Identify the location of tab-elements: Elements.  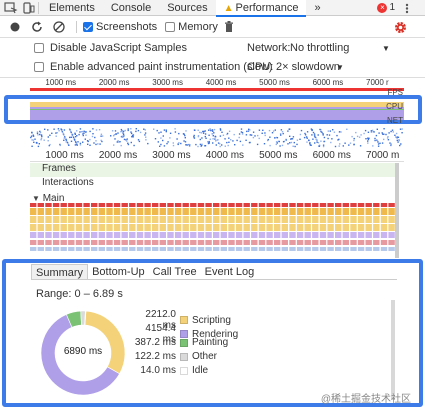
(72, 8).